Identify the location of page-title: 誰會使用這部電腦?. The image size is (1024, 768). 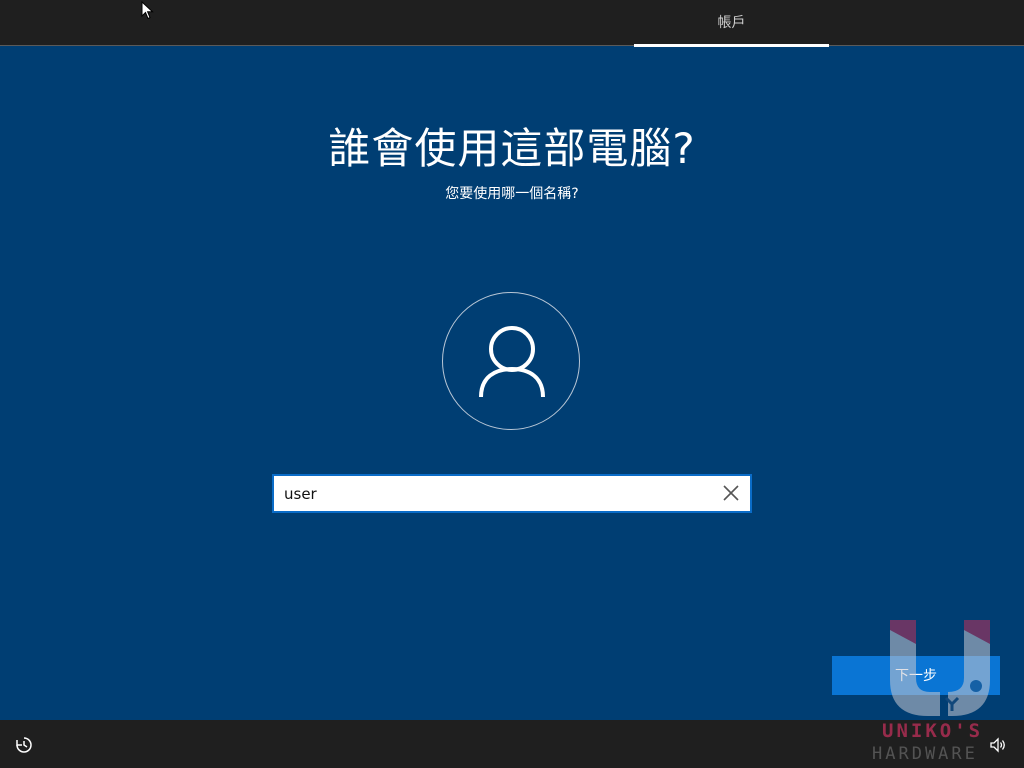
(512, 148).